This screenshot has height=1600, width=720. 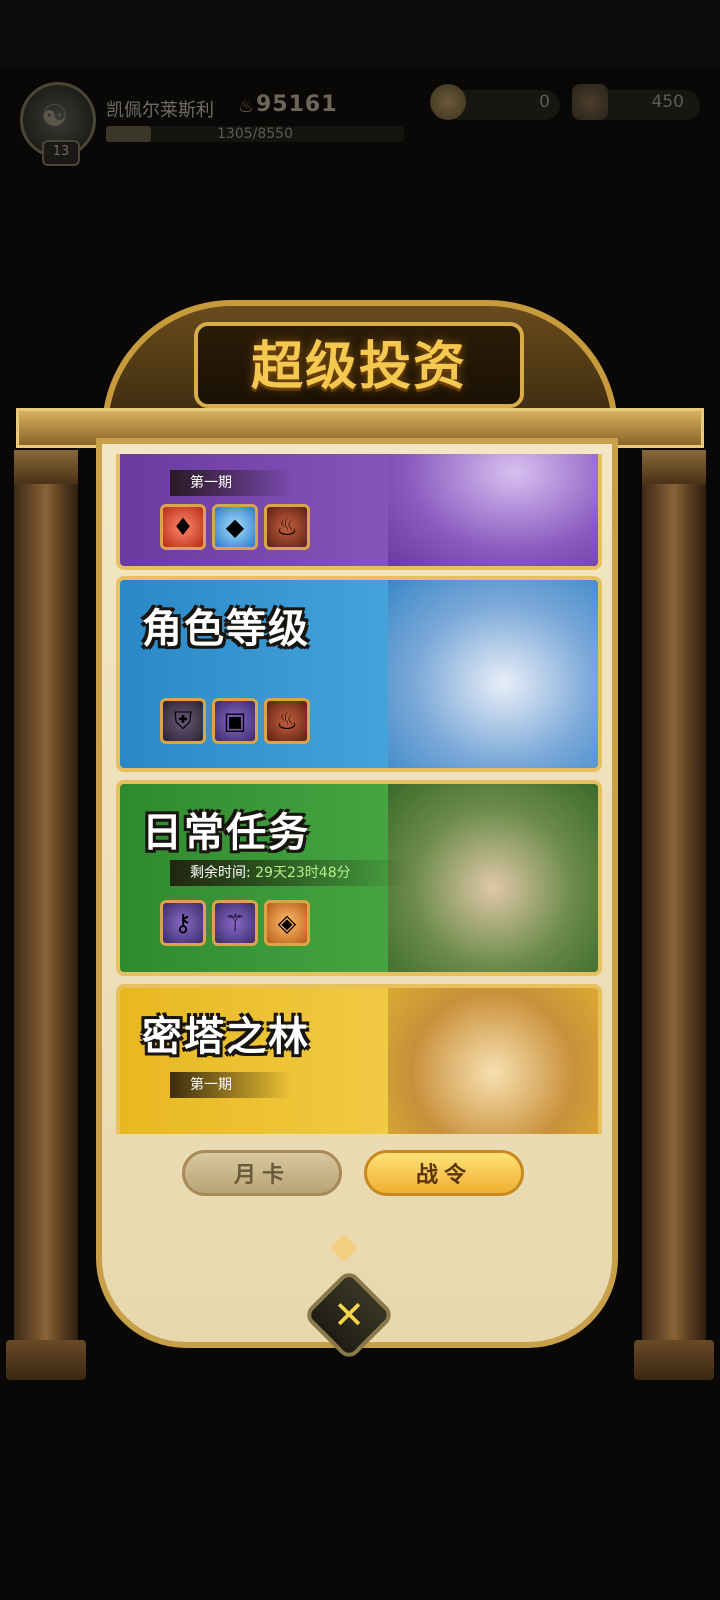 What do you see at coordinates (349, 1315) in the screenshot?
I see `close-icon: ✕` at bounding box center [349, 1315].